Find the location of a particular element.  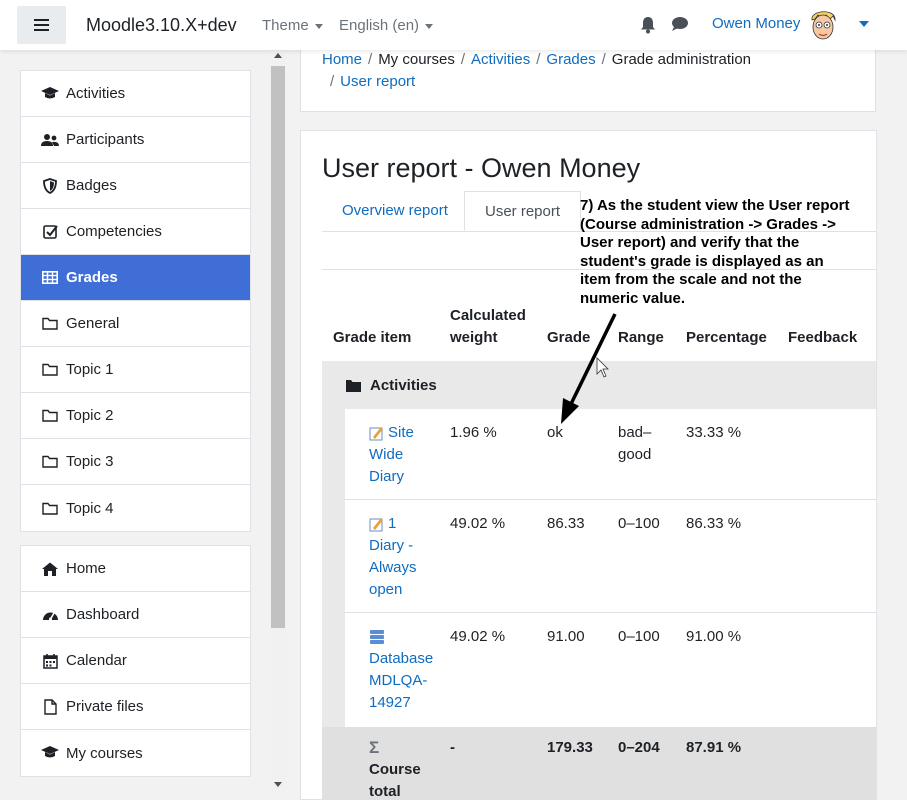

sidebar-item-topic-2: Topic 2 is located at coordinates (135, 416).